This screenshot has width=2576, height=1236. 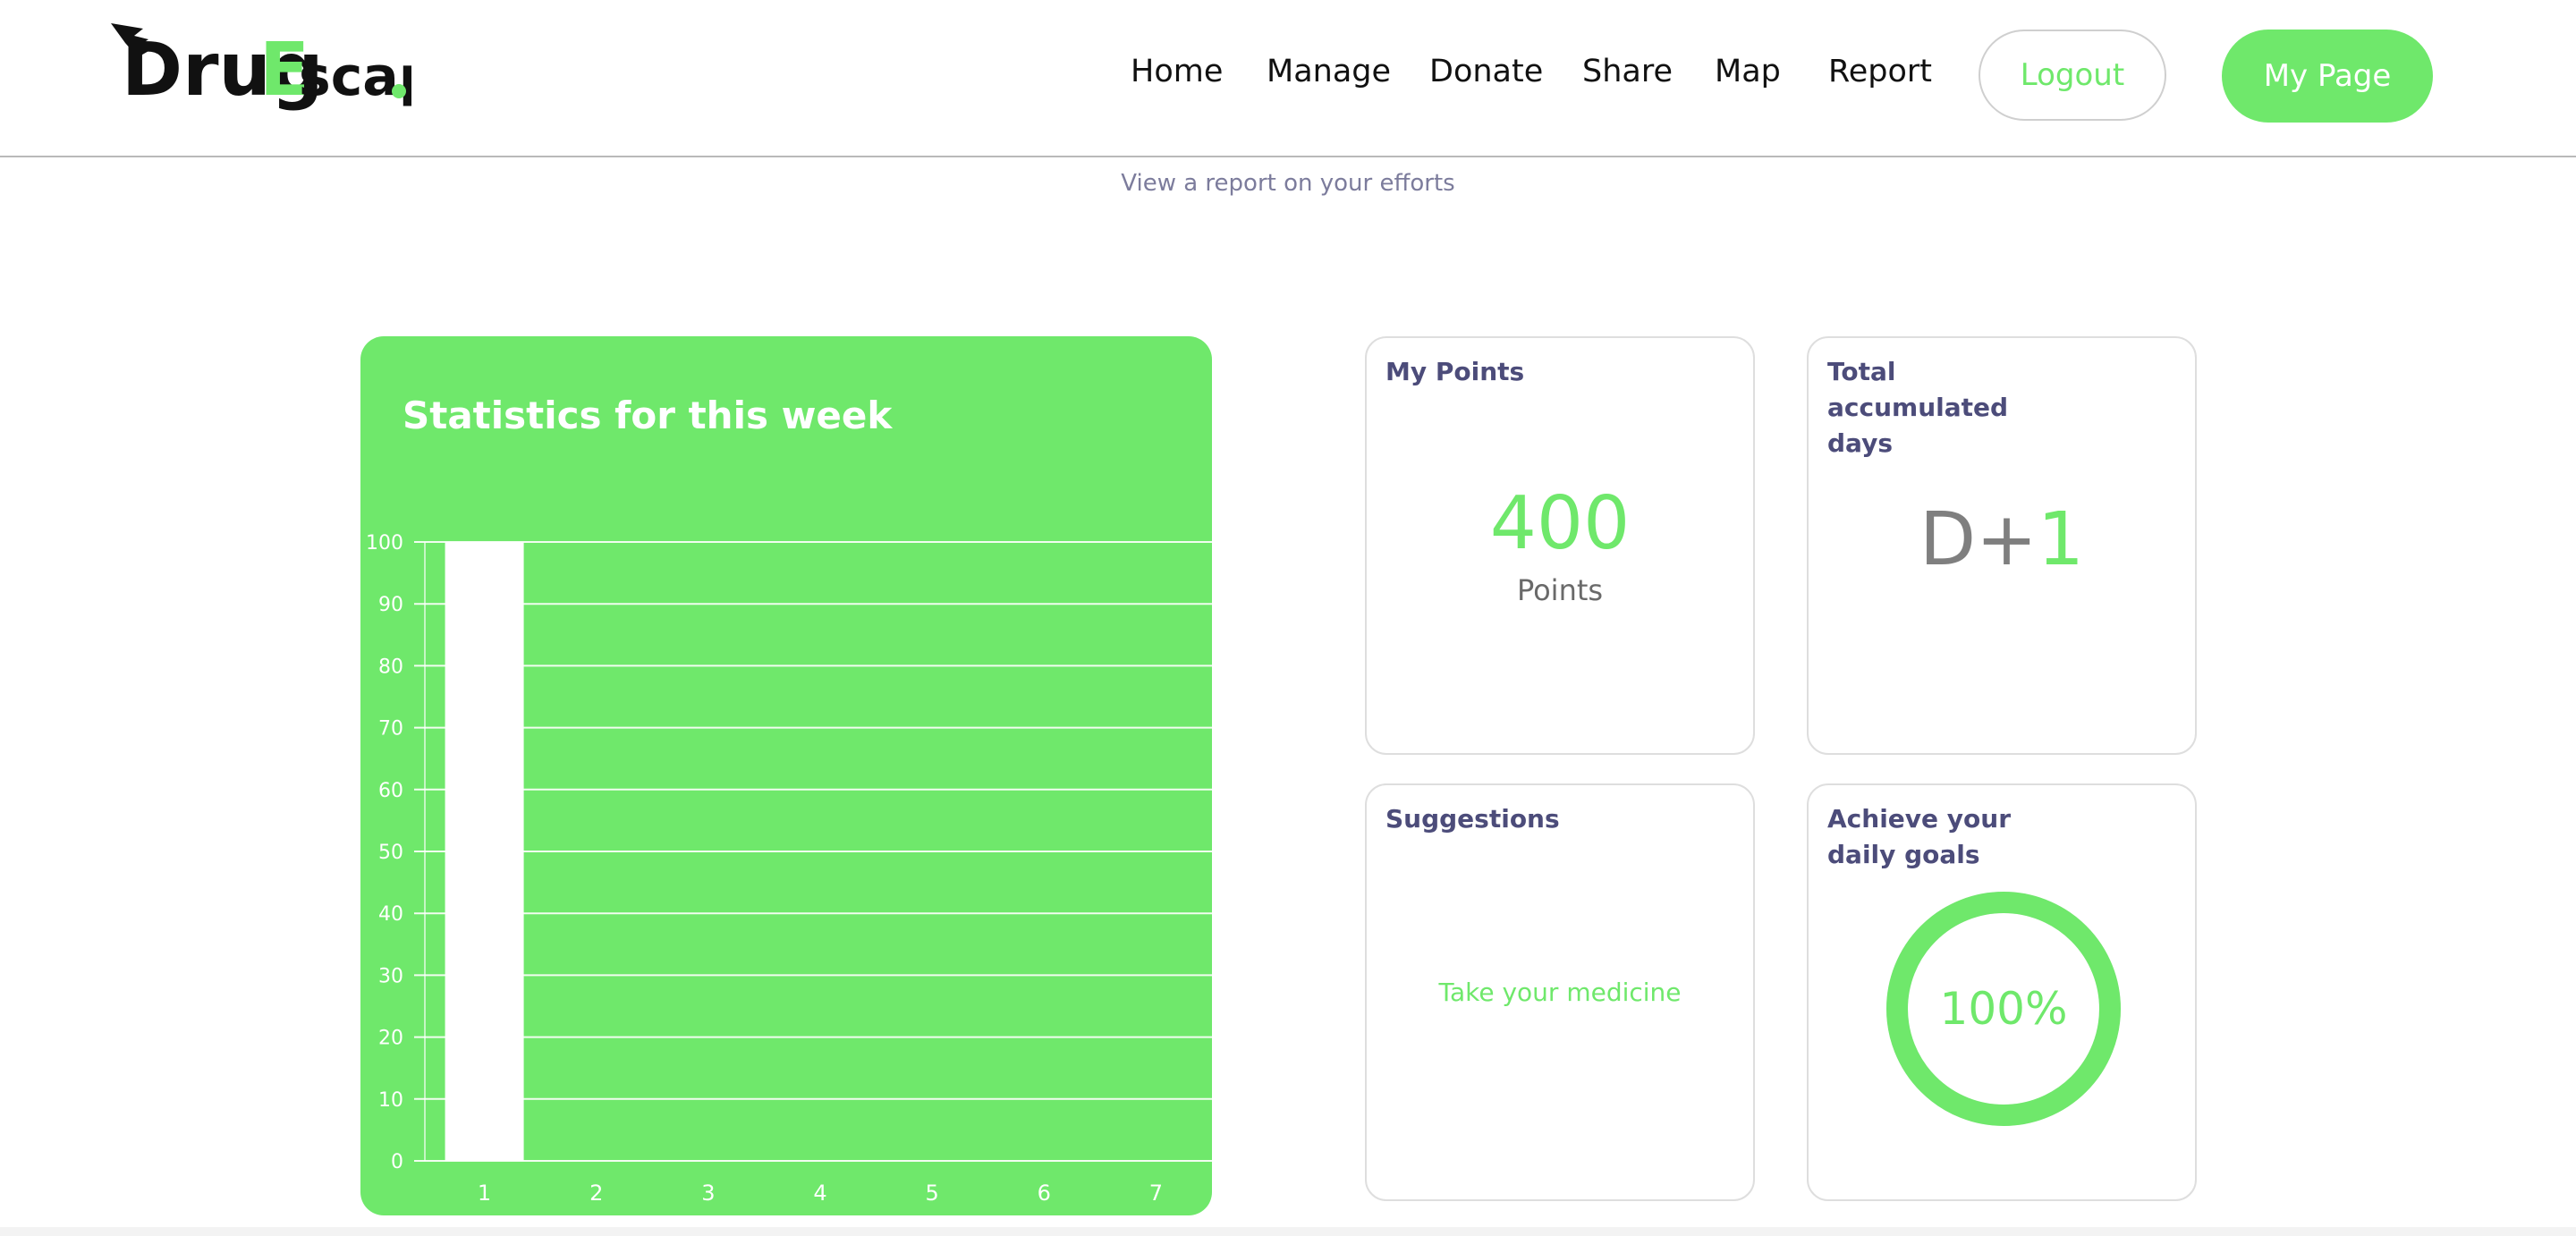 What do you see at coordinates (1044, 1193) in the screenshot?
I see `x-tick-label: 6` at bounding box center [1044, 1193].